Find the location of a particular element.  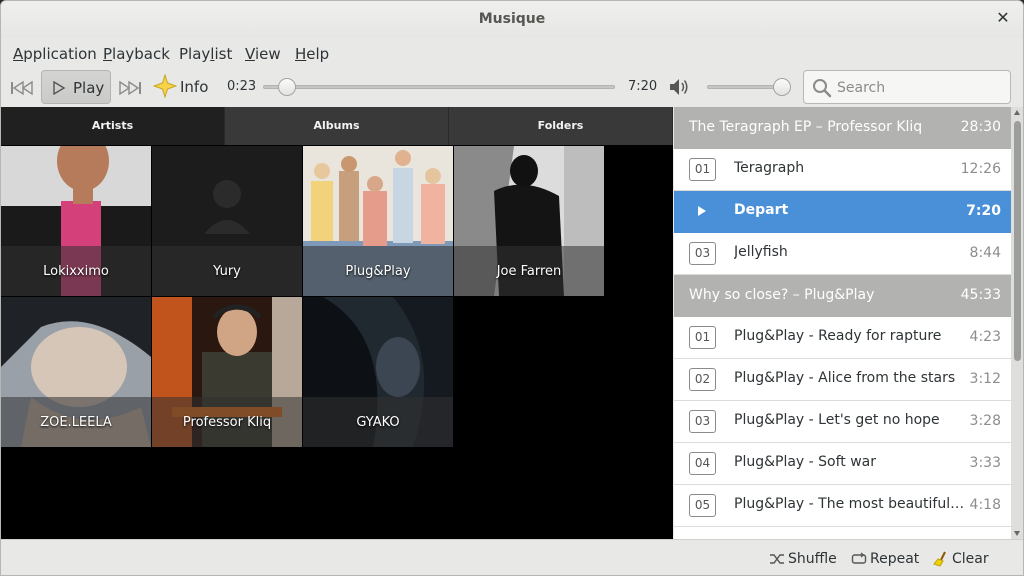

broom-icon is located at coordinates (939, 559).